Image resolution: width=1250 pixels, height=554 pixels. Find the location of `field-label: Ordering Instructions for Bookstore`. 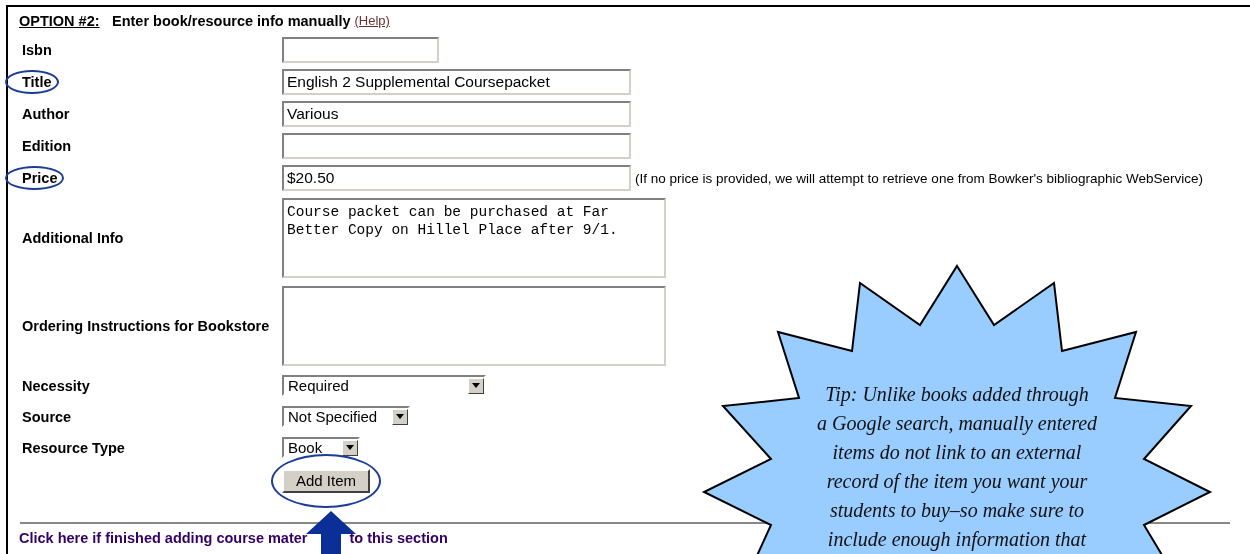

field-label: Ordering Instructions for Bookstore is located at coordinates (146, 326).